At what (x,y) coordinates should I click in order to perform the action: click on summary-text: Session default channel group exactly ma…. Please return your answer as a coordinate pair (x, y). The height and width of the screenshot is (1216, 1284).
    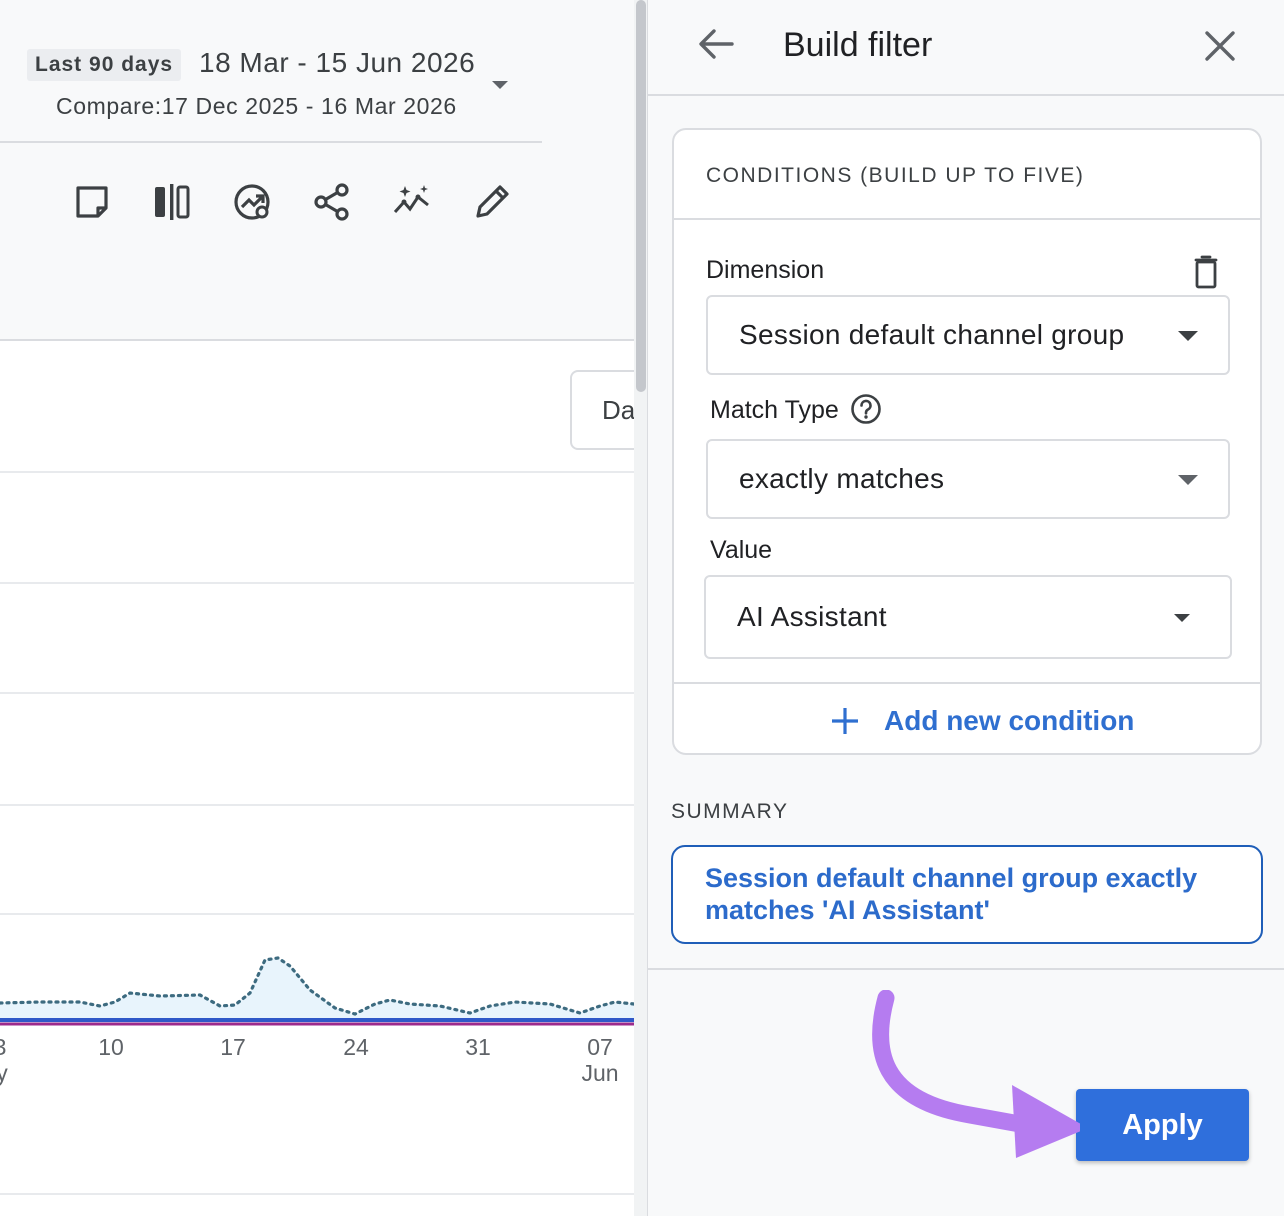
    Looking at the image, I should click on (967, 894).